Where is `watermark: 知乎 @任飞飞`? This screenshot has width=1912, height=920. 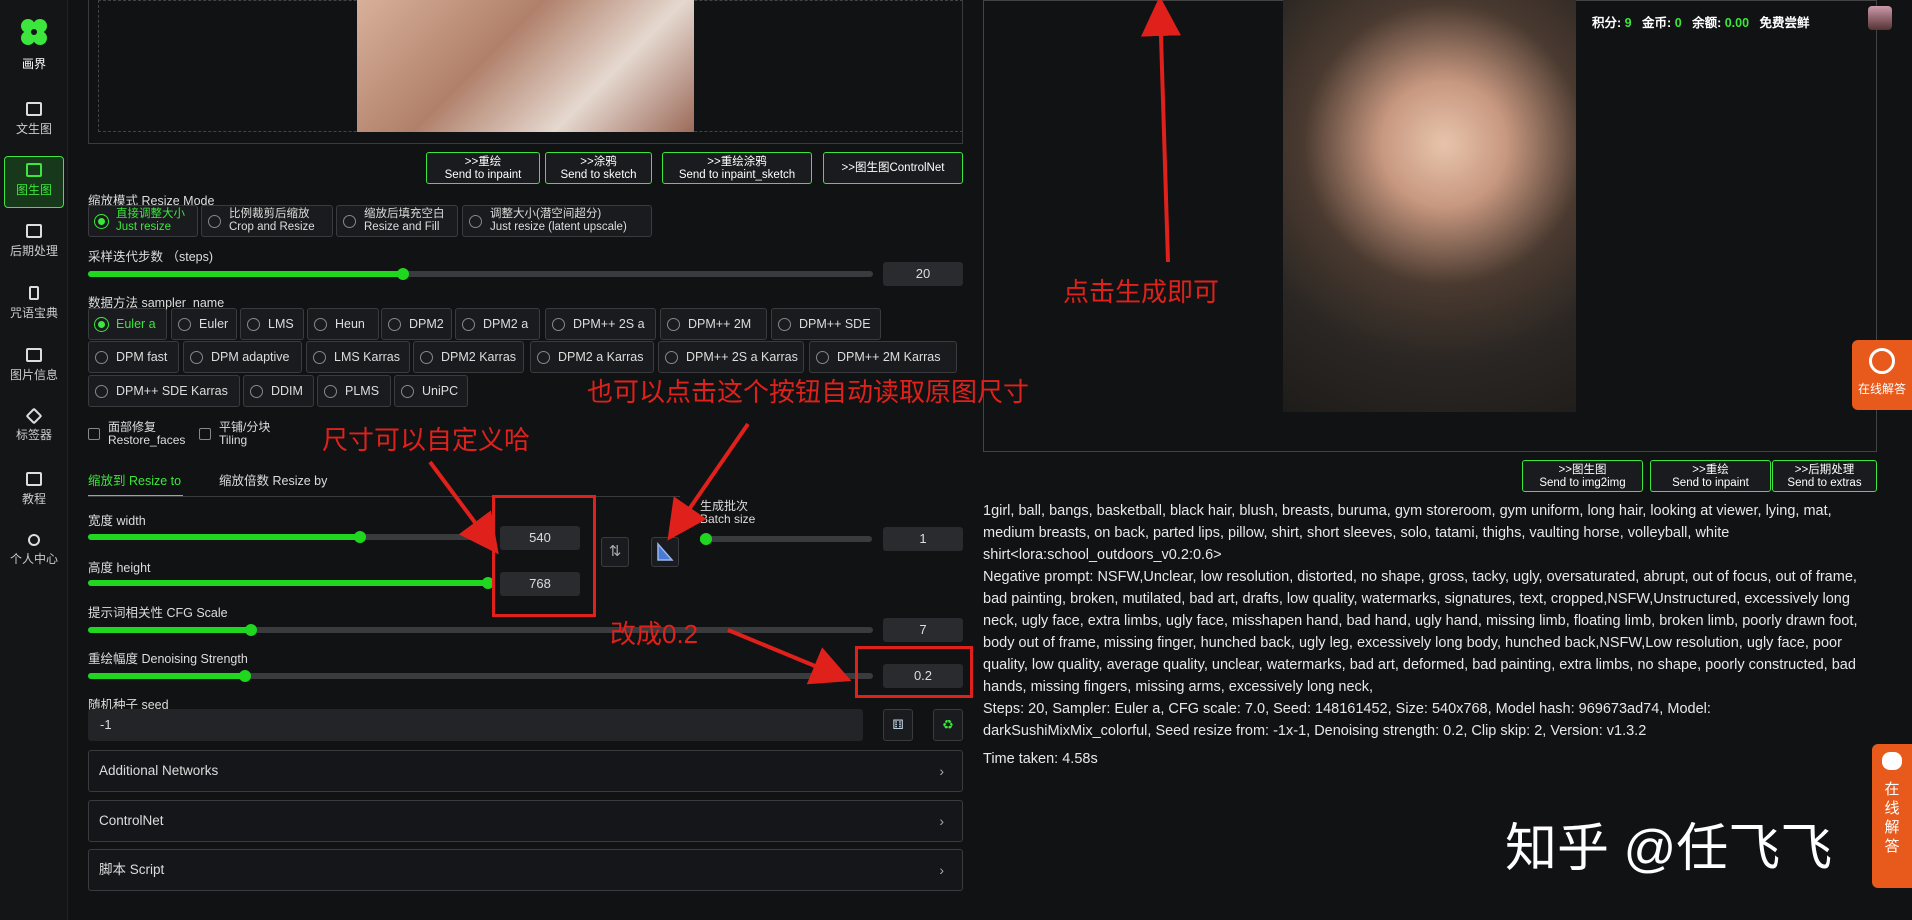
watermark: 知乎 @任飞飞 is located at coordinates (1669, 849).